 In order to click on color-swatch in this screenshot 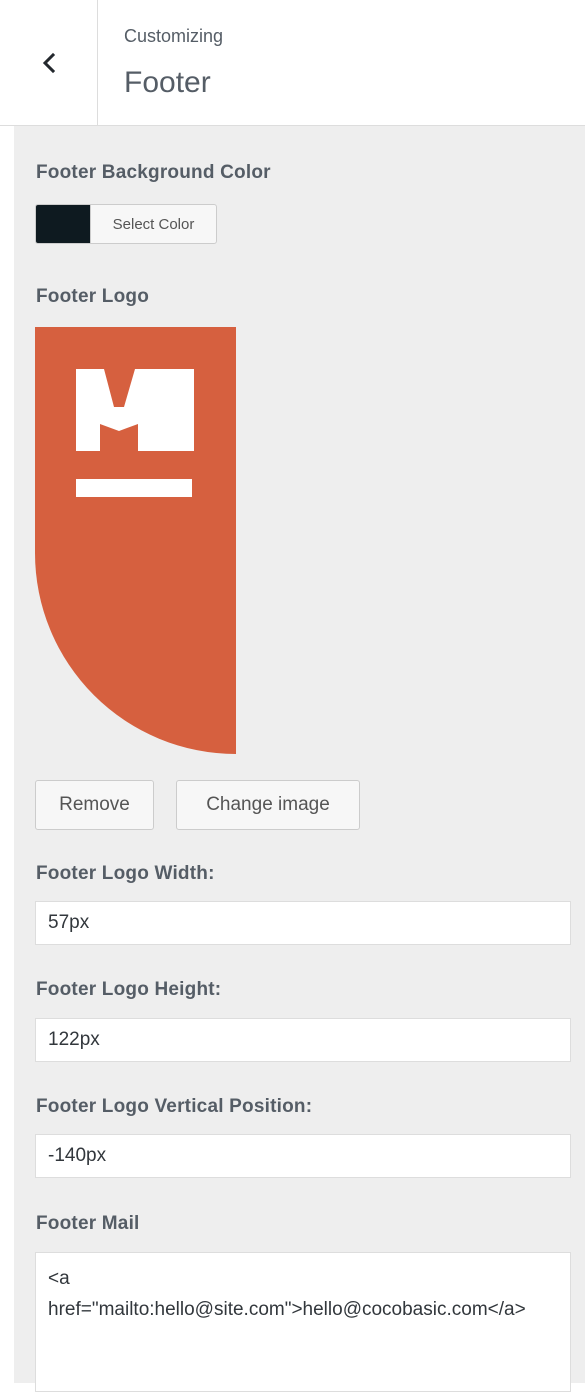, I will do `click(63, 224)`.